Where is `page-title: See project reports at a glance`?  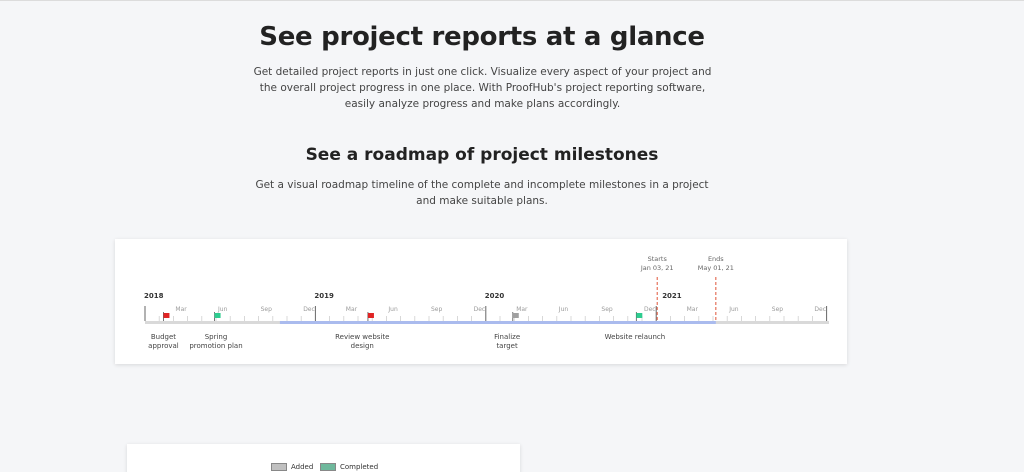
page-title: See project reports at a glance is located at coordinates (482, 37).